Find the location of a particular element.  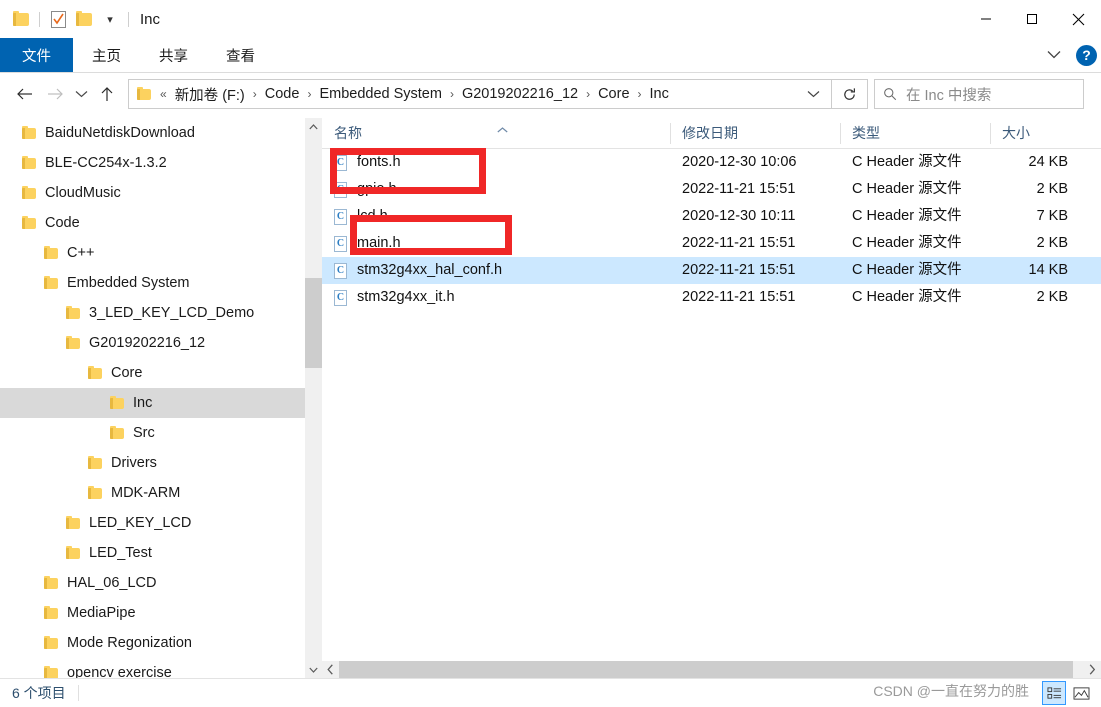

tree-item-cloudmusic: CloudMusic is located at coordinates (152, 193).